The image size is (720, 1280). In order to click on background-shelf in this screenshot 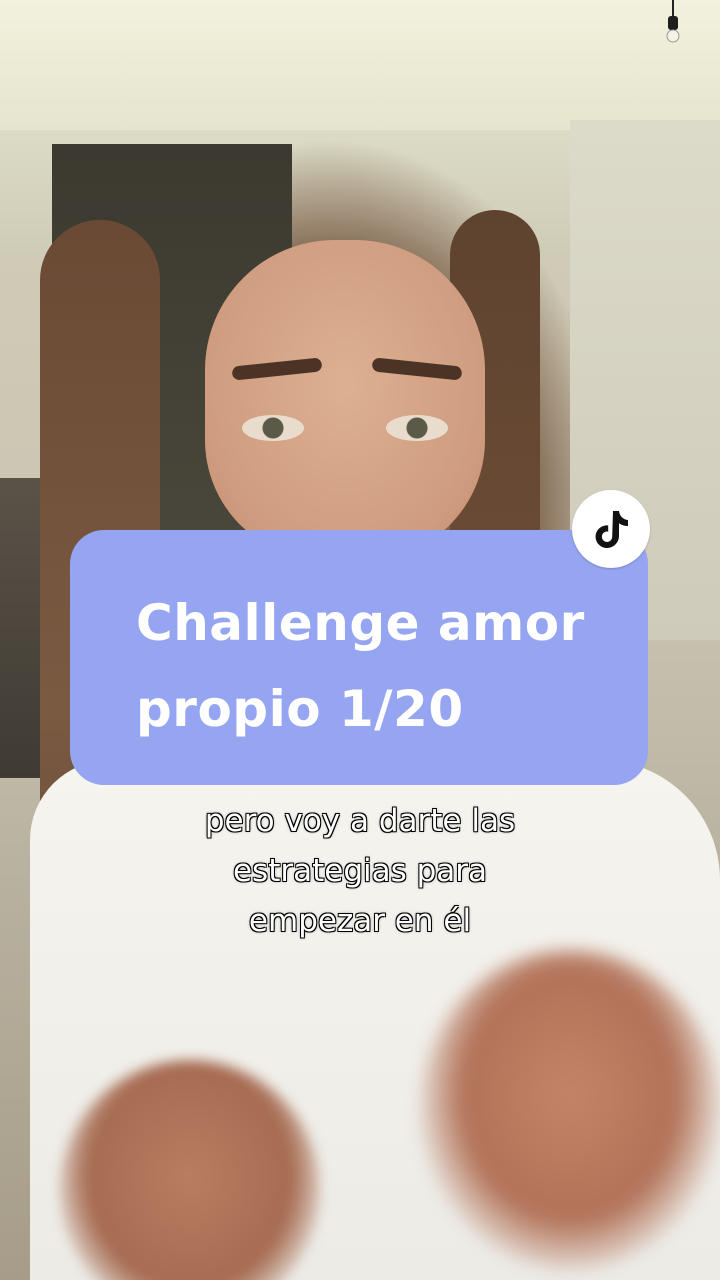, I will do `click(21, 628)`.